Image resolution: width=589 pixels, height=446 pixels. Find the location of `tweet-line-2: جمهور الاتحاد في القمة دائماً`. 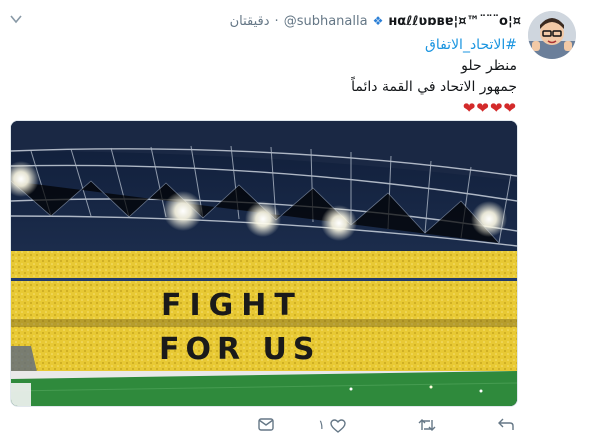

tweet-line-2: جمهور الاتحاد في القمة دائماً is located at coordinates (434, 87).